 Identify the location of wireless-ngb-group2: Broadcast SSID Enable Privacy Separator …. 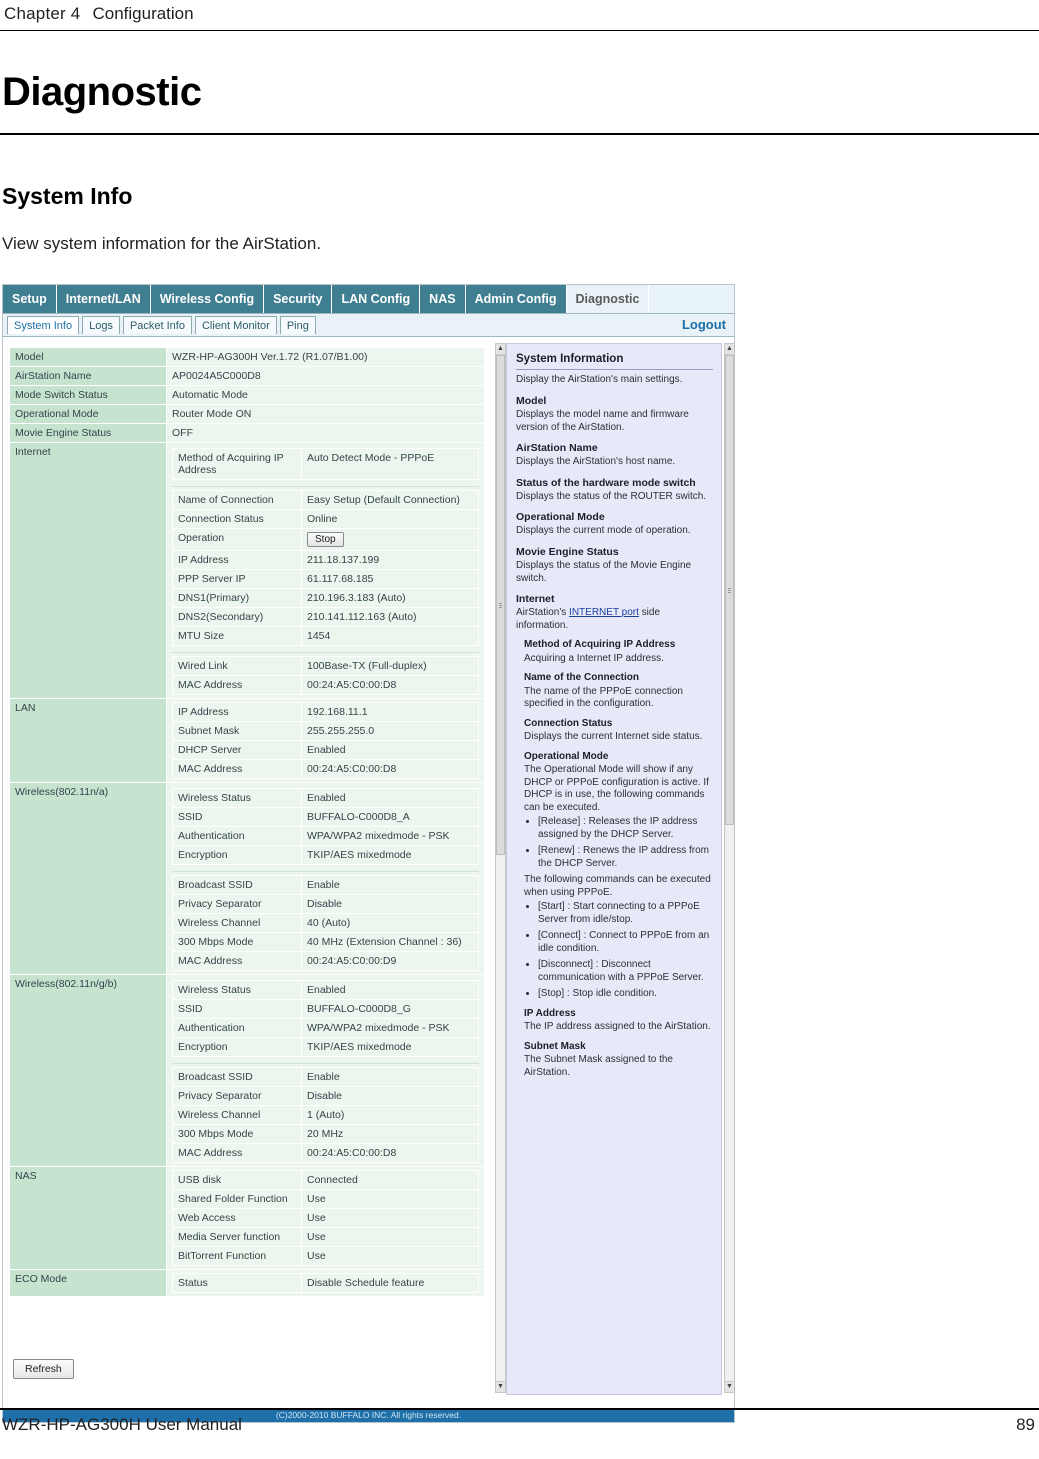
(325, 1115).